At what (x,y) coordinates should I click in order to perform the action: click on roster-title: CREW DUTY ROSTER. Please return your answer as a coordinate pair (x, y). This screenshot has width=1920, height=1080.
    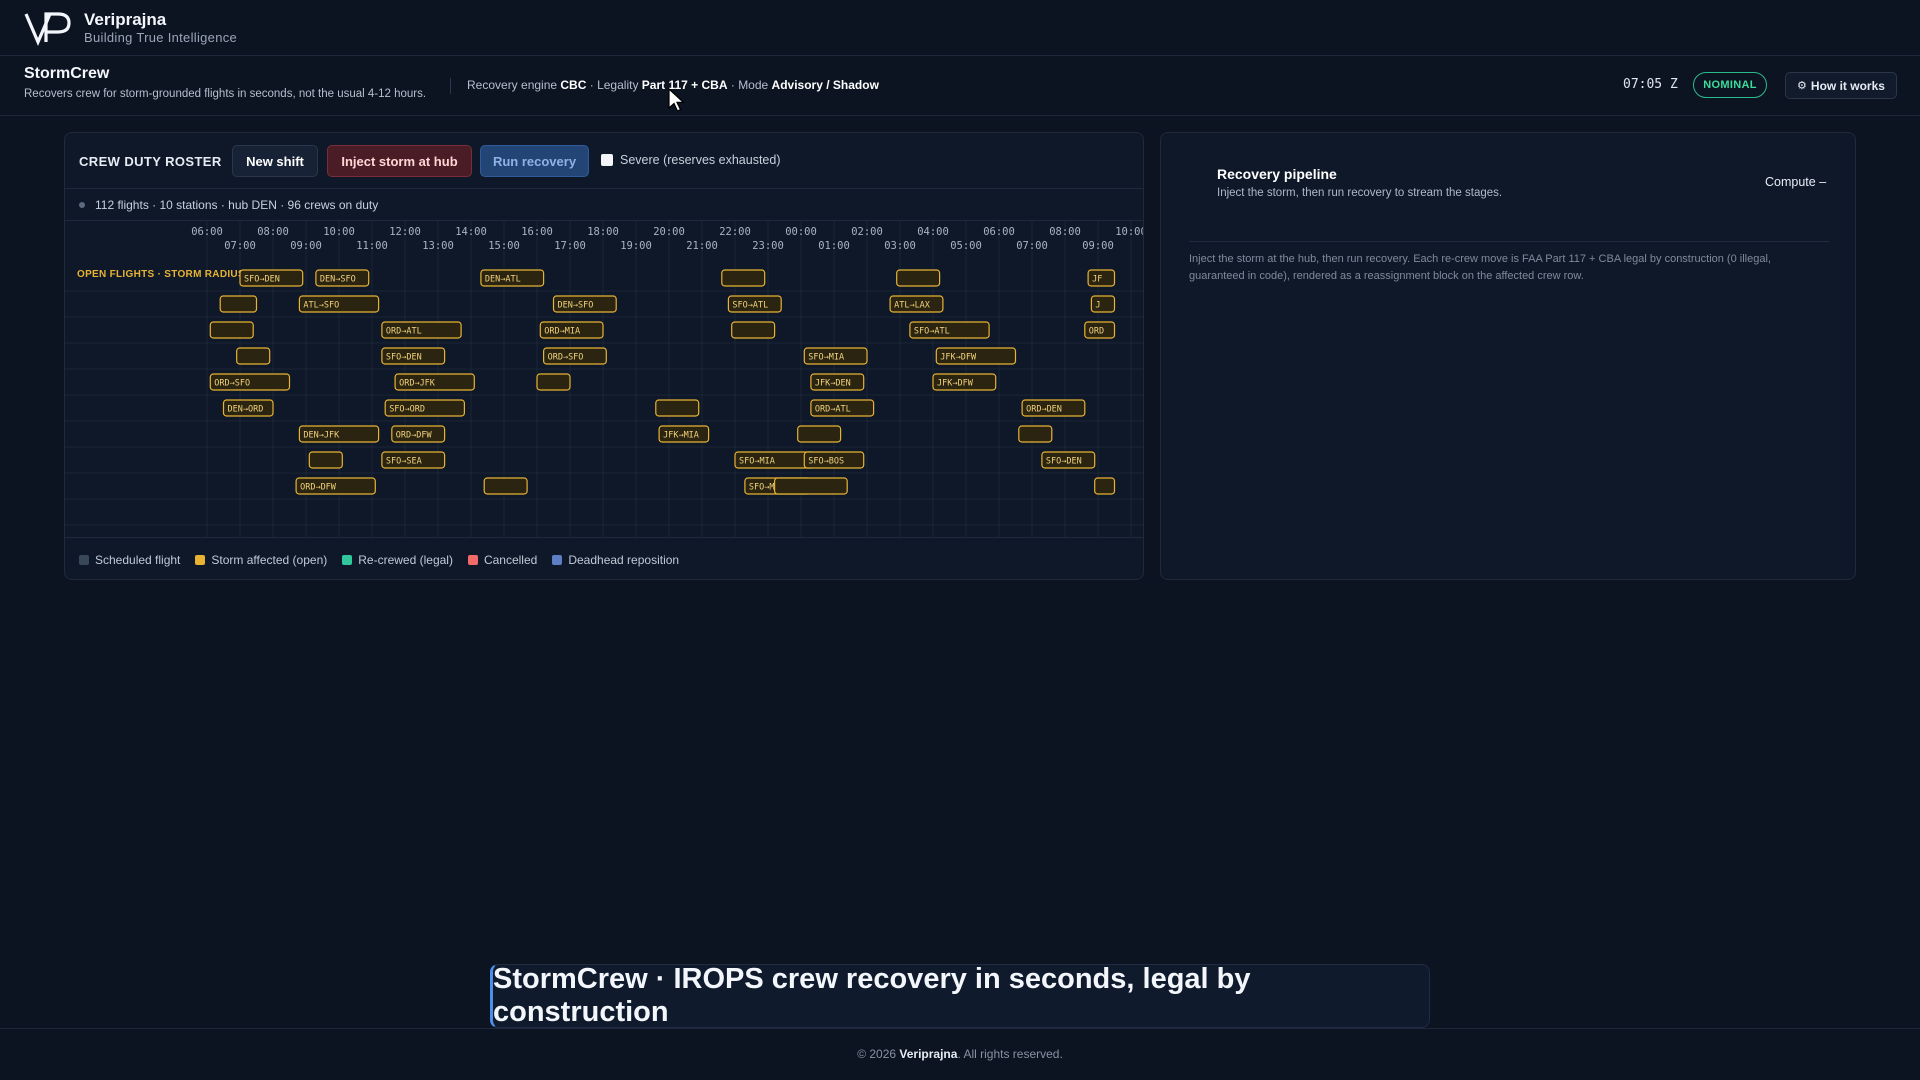
    Looking at the image, I should click on (150, 161).